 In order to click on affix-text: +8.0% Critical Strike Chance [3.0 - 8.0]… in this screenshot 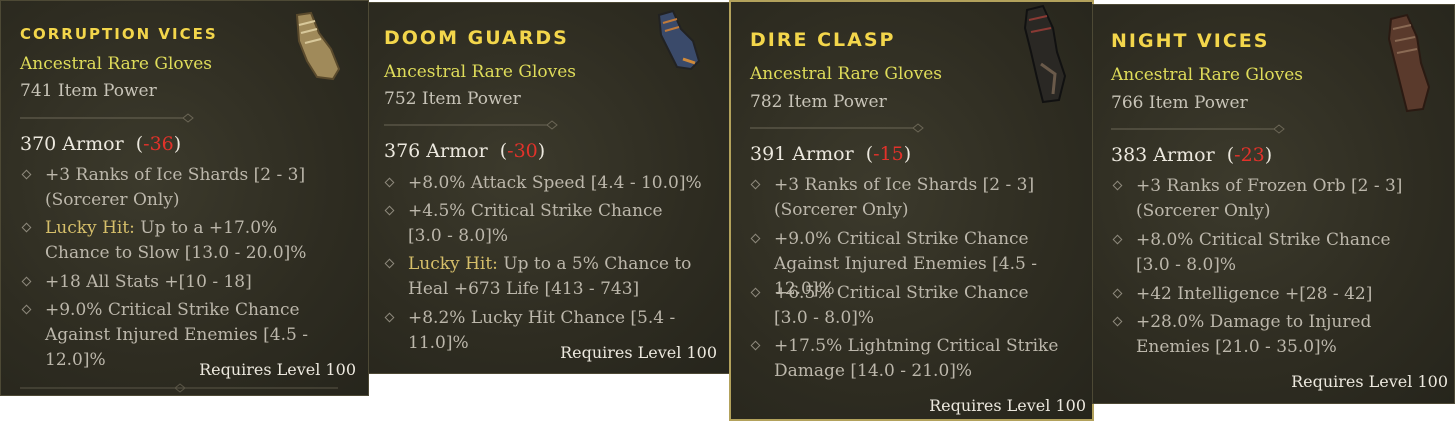, I will do `click(1263, 252)`.